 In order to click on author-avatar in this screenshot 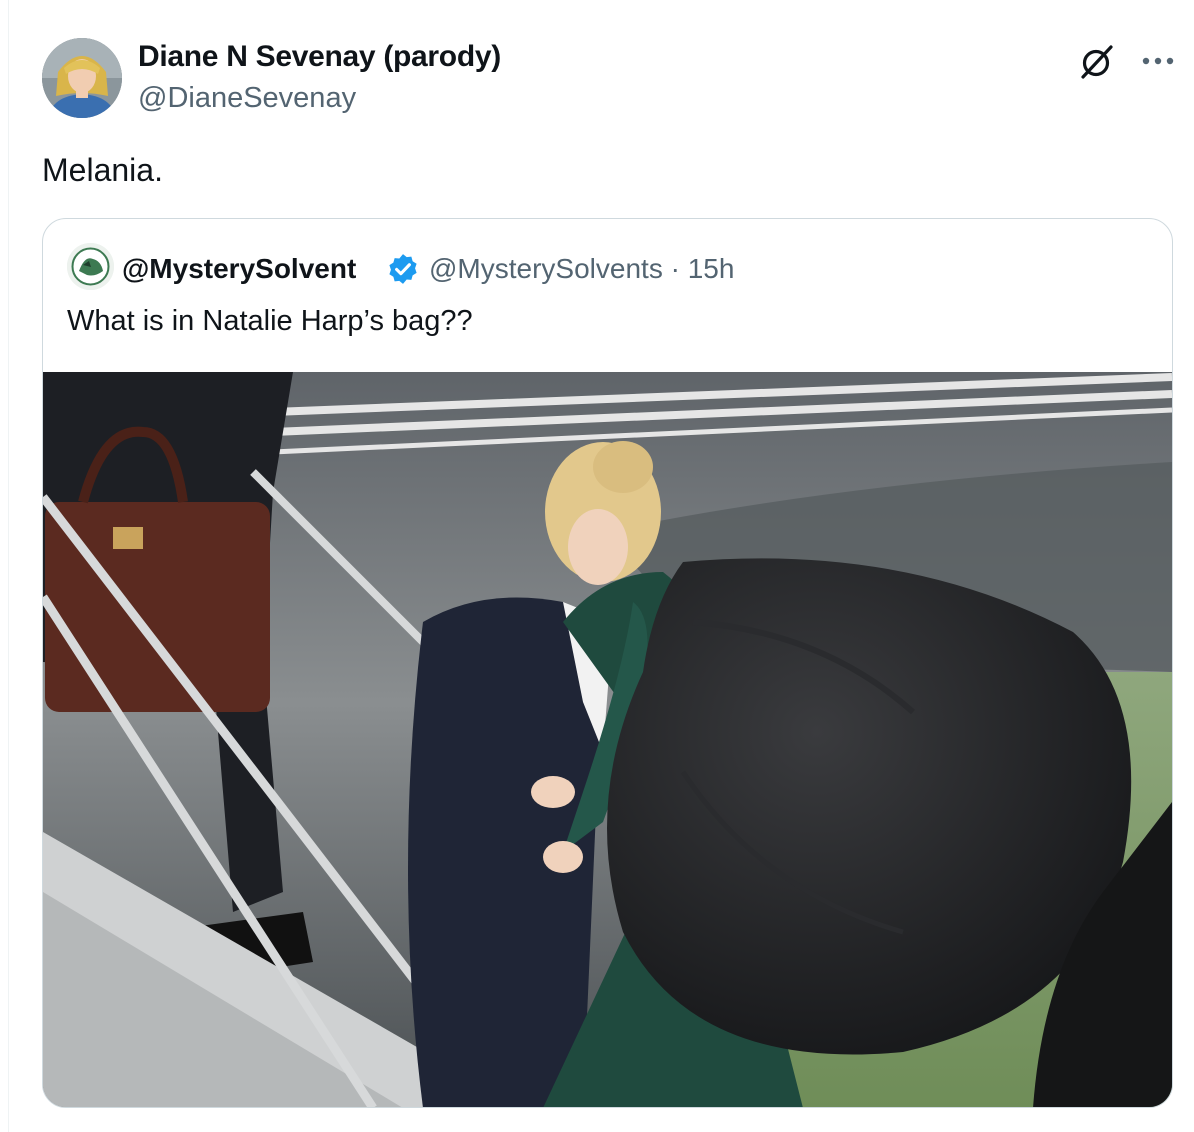, I will do `click(82, 78)`.